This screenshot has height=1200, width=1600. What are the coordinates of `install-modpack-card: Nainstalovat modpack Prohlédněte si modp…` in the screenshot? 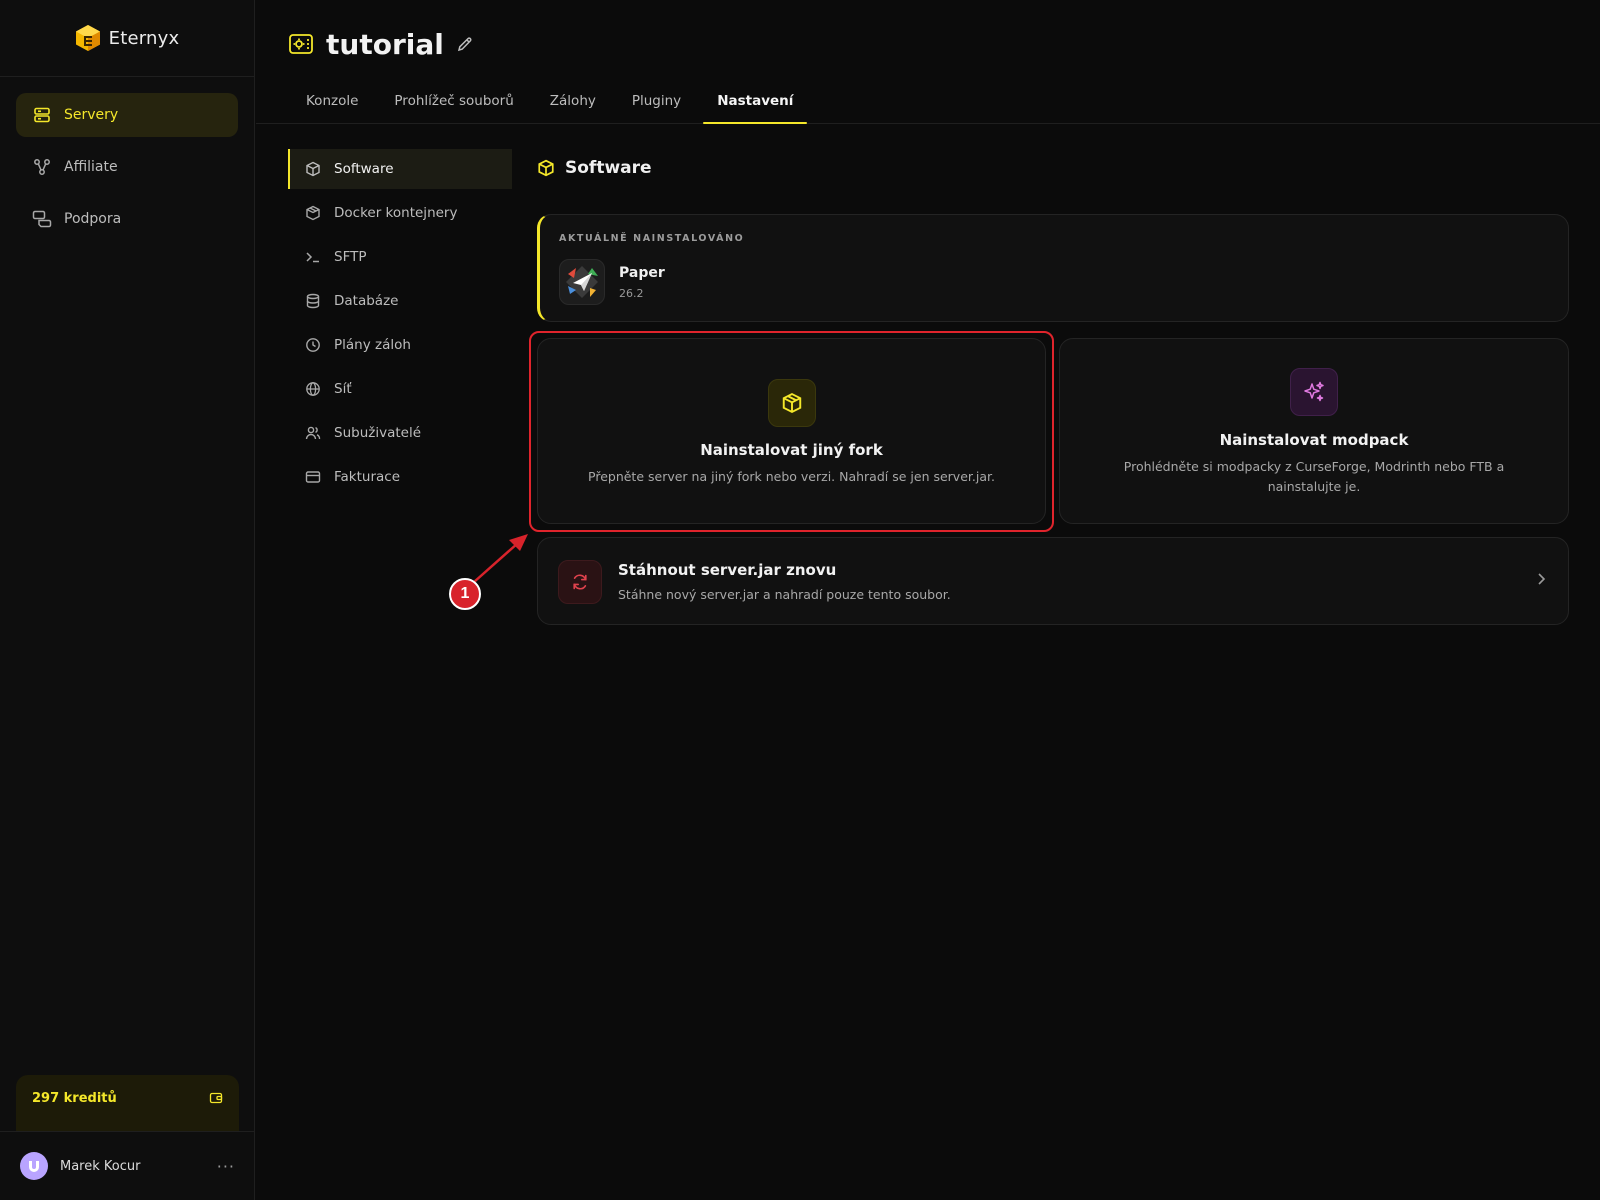 It's located at (1314, 431).